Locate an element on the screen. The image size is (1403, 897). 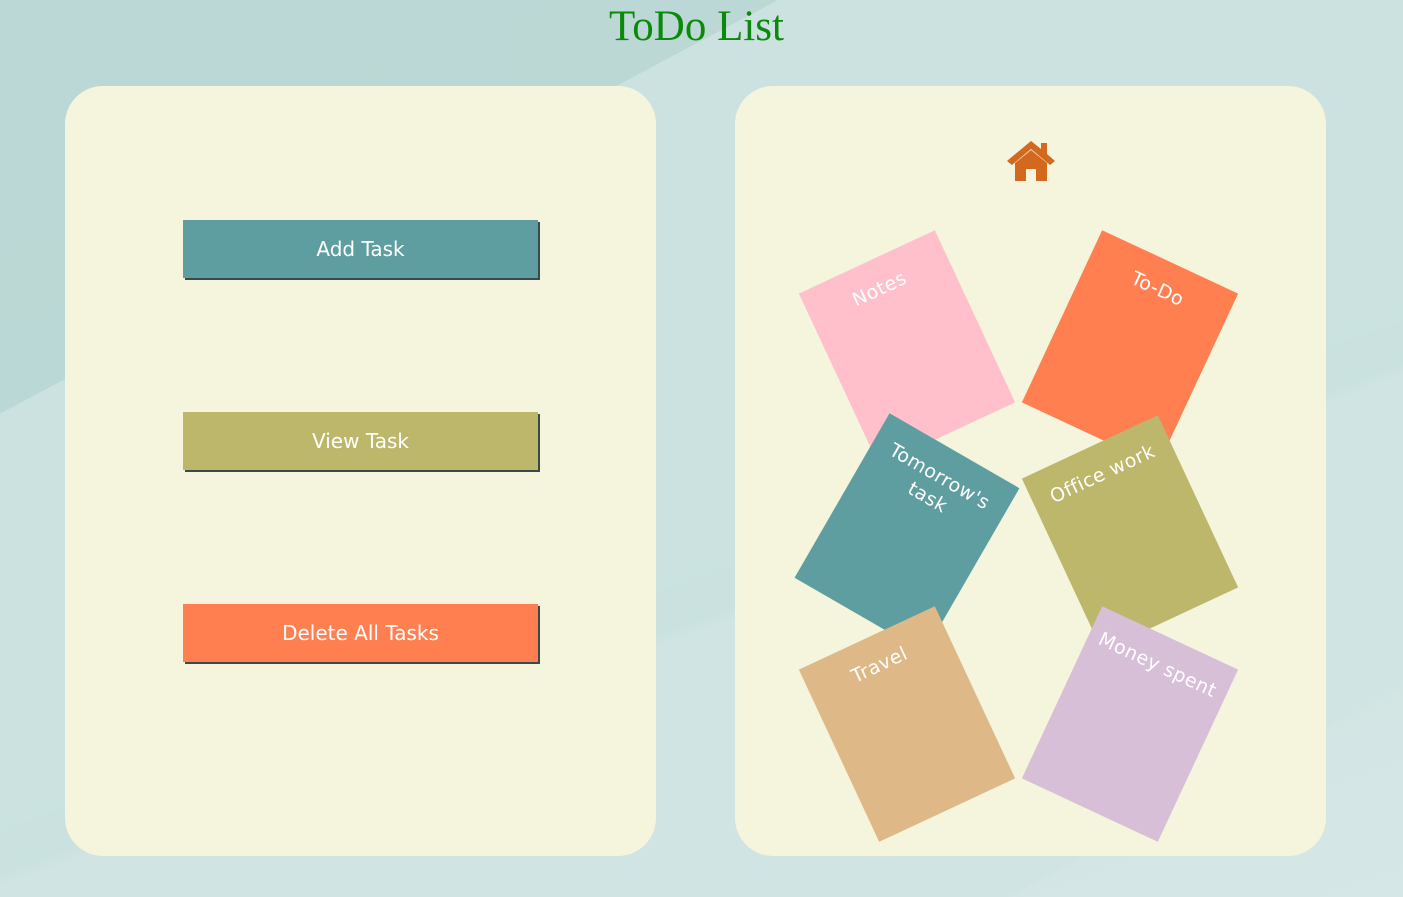
note-card-travel: Travel is located at coordinates (907, 724).